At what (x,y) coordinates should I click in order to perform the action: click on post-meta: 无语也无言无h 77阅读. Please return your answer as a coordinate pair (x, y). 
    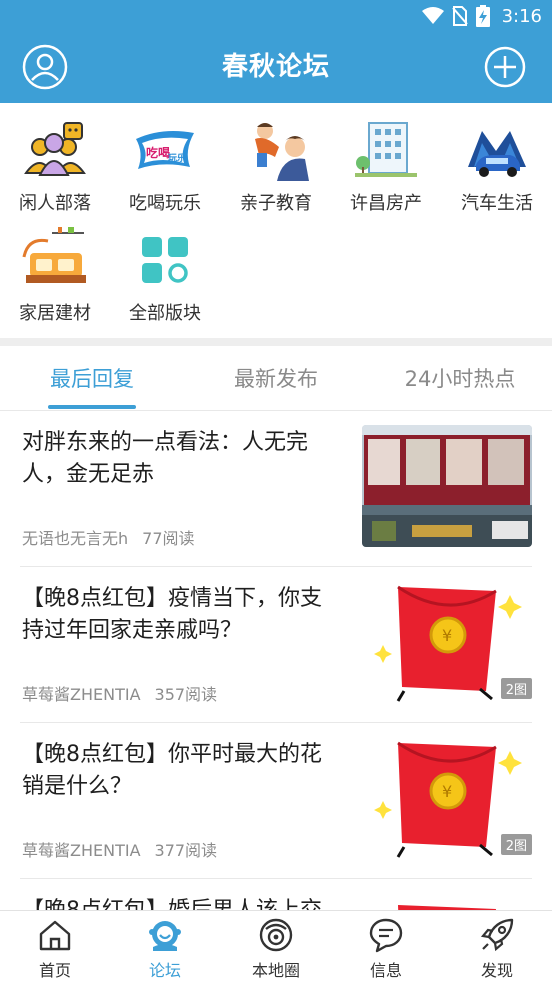
    Looking at the image, I should click on (108, 537).